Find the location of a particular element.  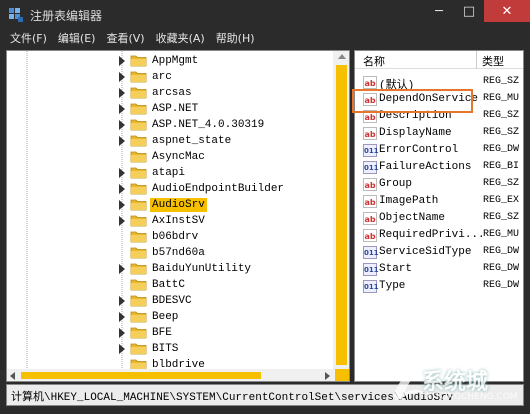

tree-item: b57nd60a is located at coordinates (172, 253).